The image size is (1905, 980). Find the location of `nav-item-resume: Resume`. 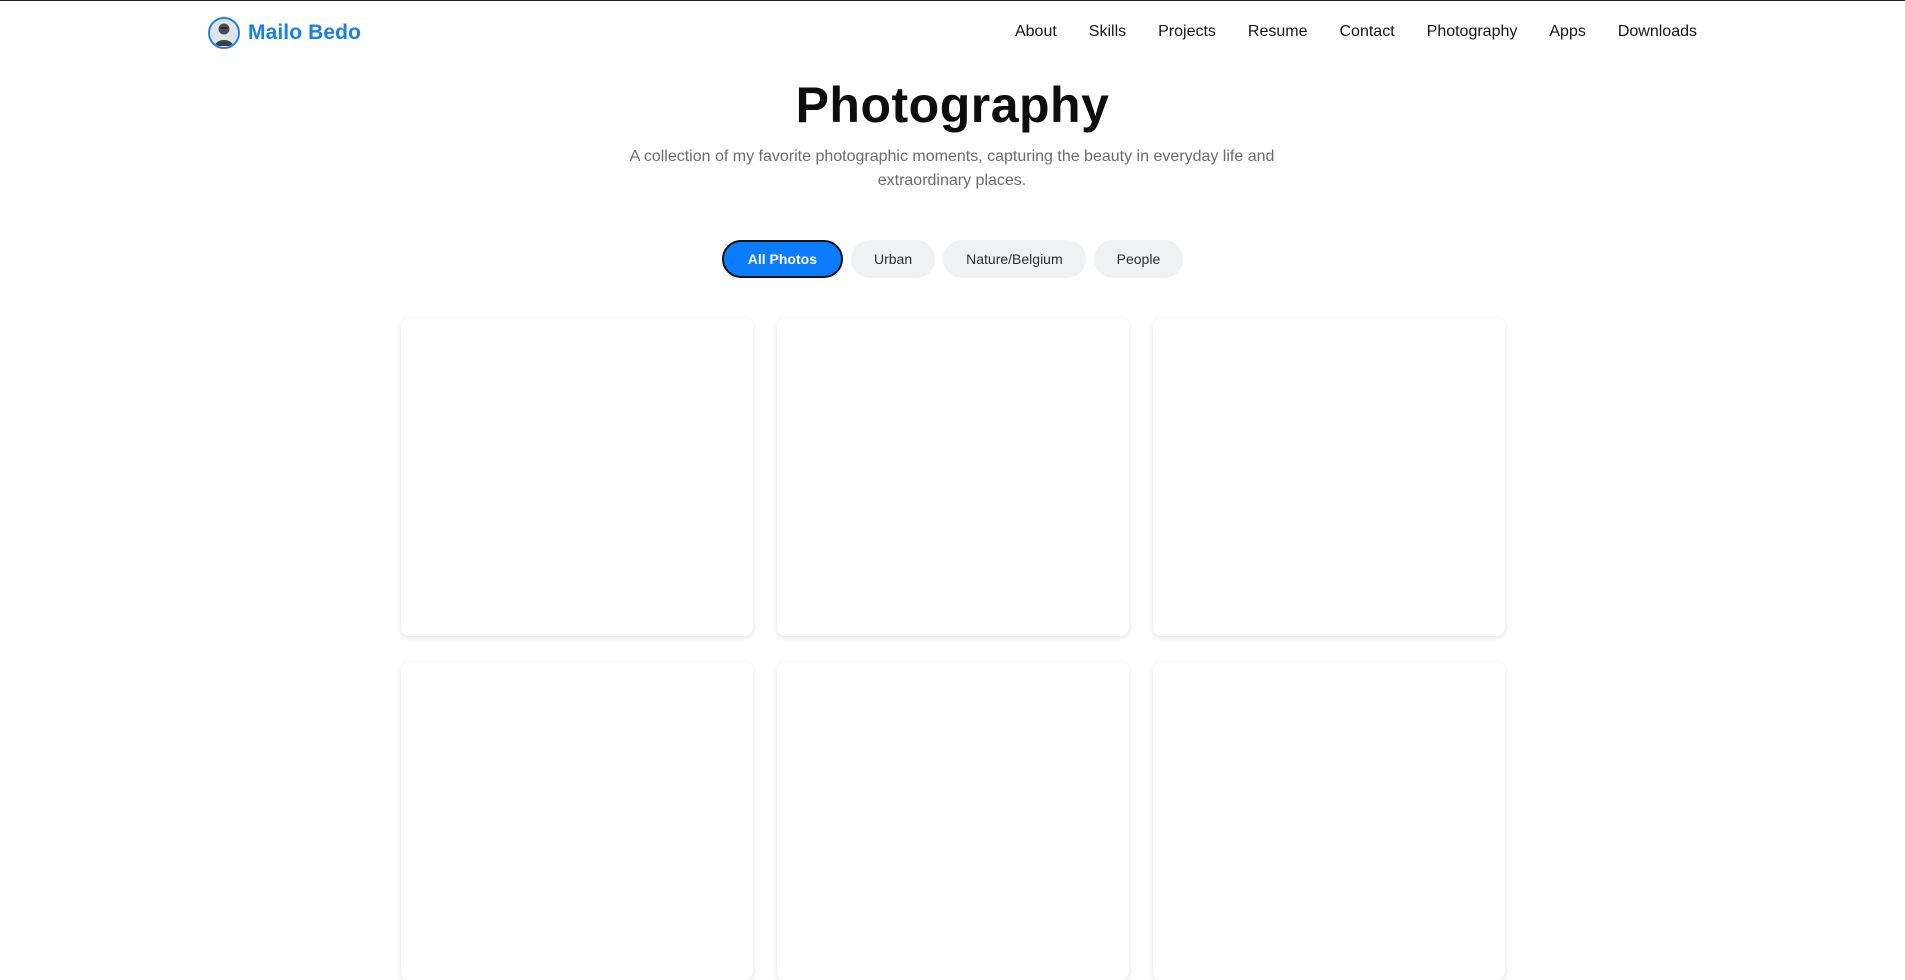

nav-item-resume: Resume is located at coordinates (1278, 32).